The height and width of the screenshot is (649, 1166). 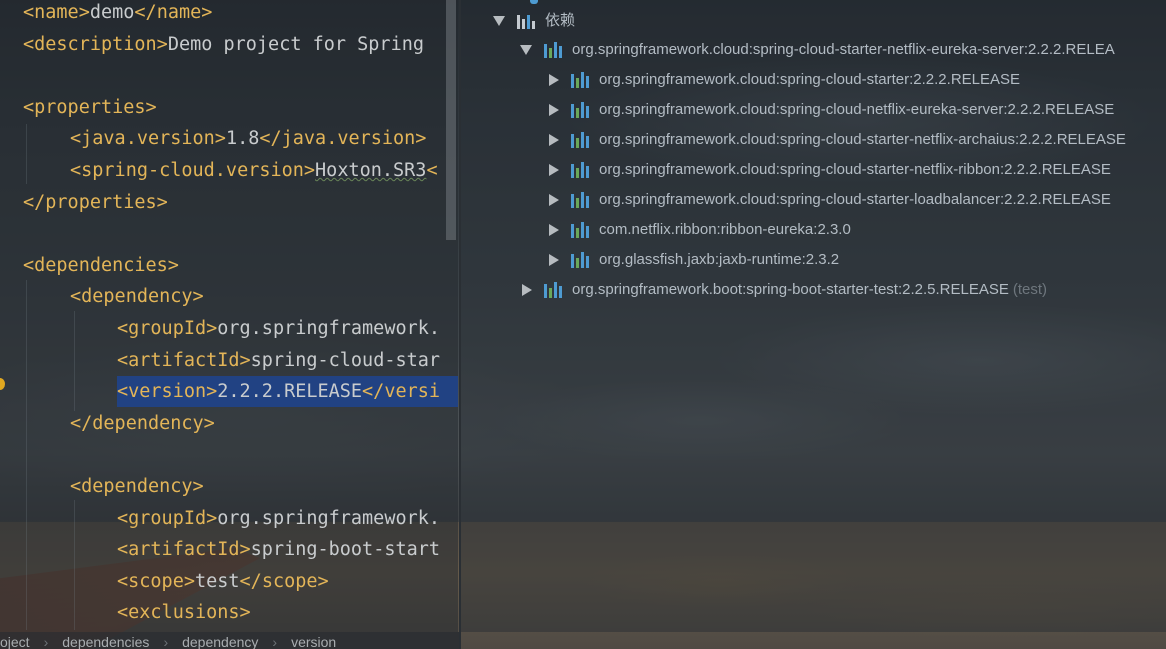 I want to click on code-line: <spring-cloud.version>Hoxton.SR3<, so click(x=254, y=170).